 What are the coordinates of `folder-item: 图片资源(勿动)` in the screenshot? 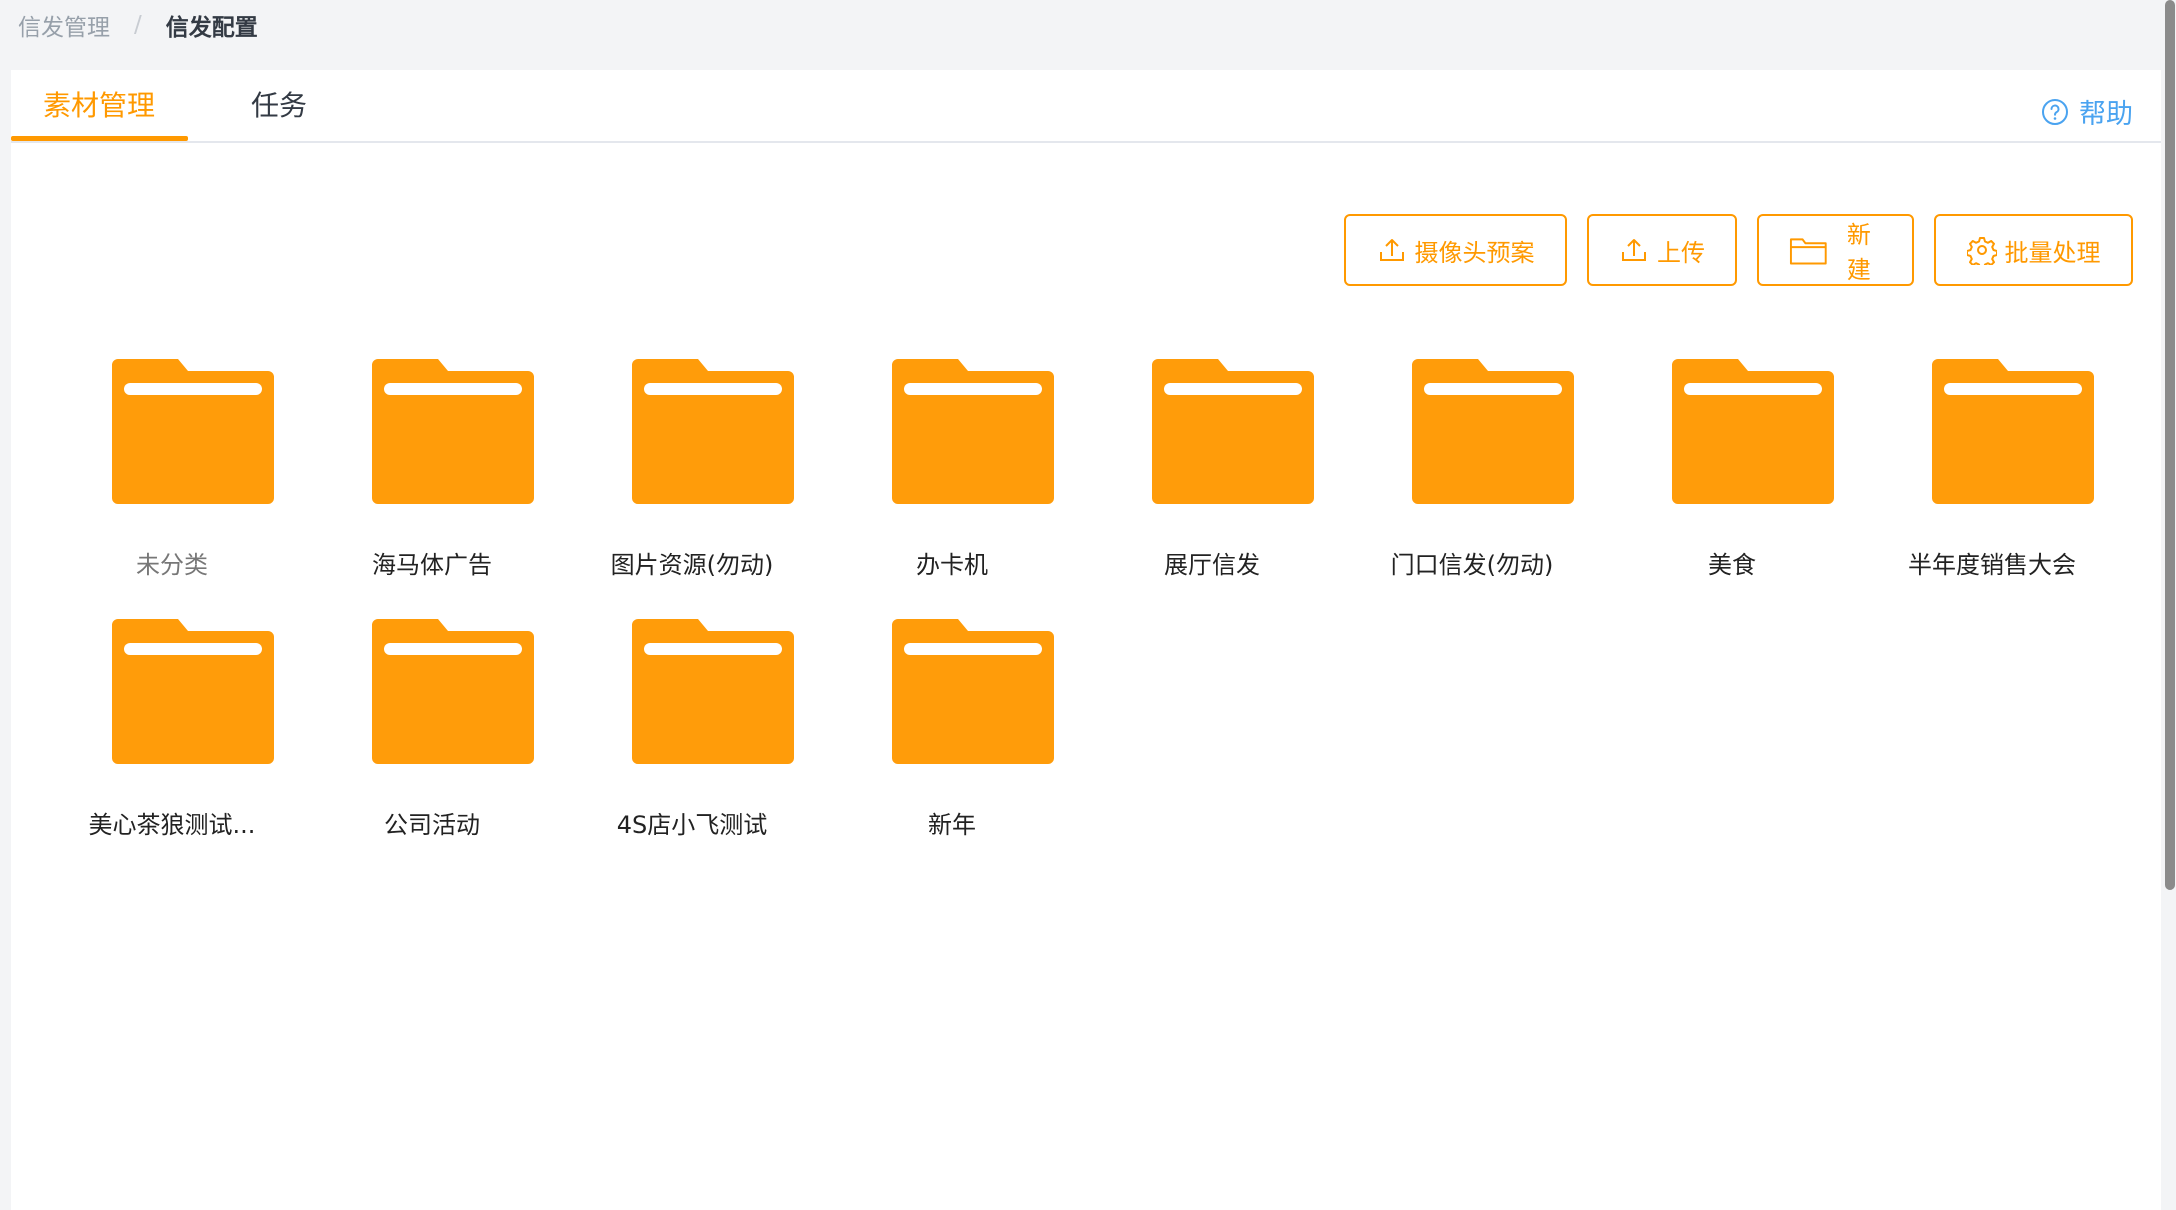 It's located at (692, 484).